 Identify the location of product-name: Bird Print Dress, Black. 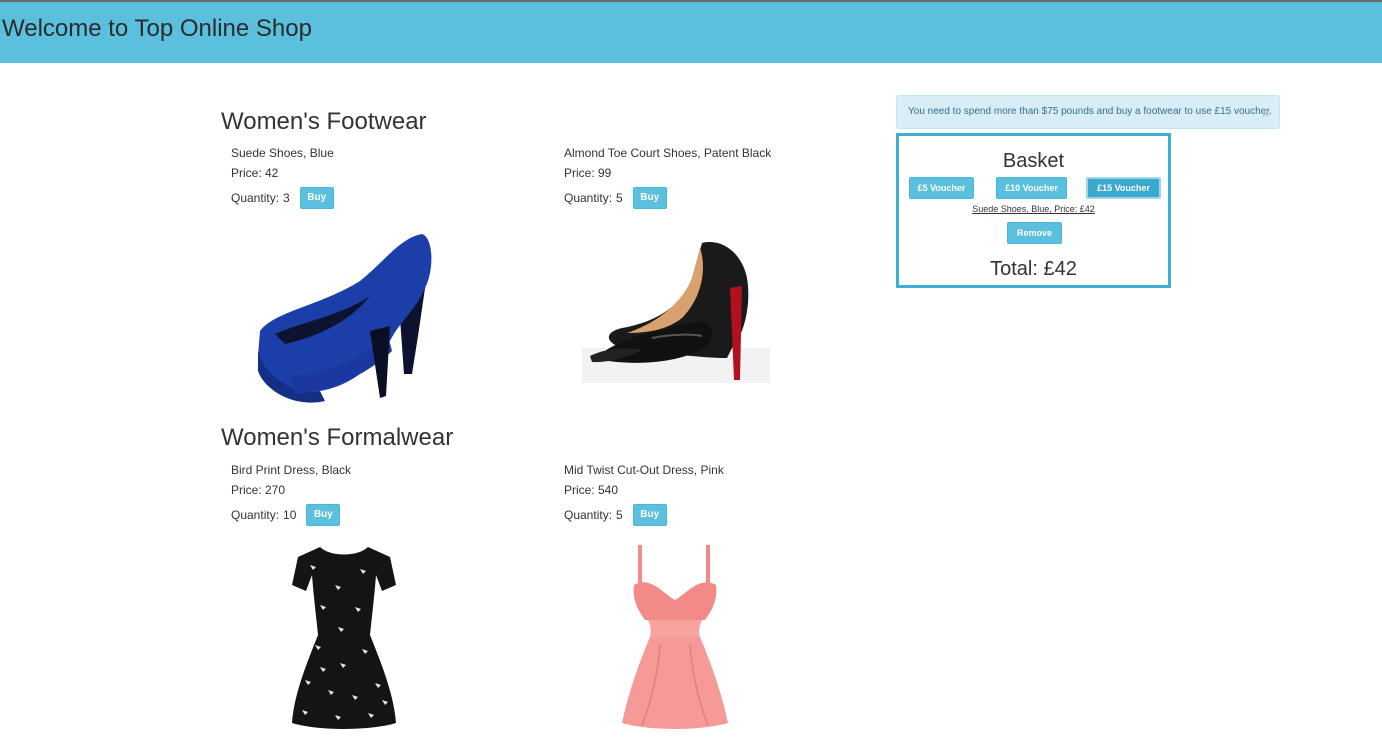
(291, 470).